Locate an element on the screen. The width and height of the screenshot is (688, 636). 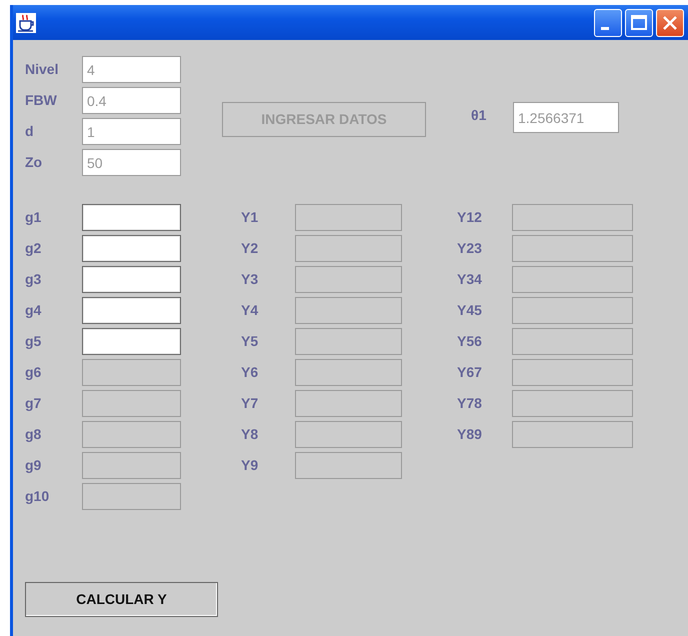
y-label: Y1 is located at coordinates (250, 217).